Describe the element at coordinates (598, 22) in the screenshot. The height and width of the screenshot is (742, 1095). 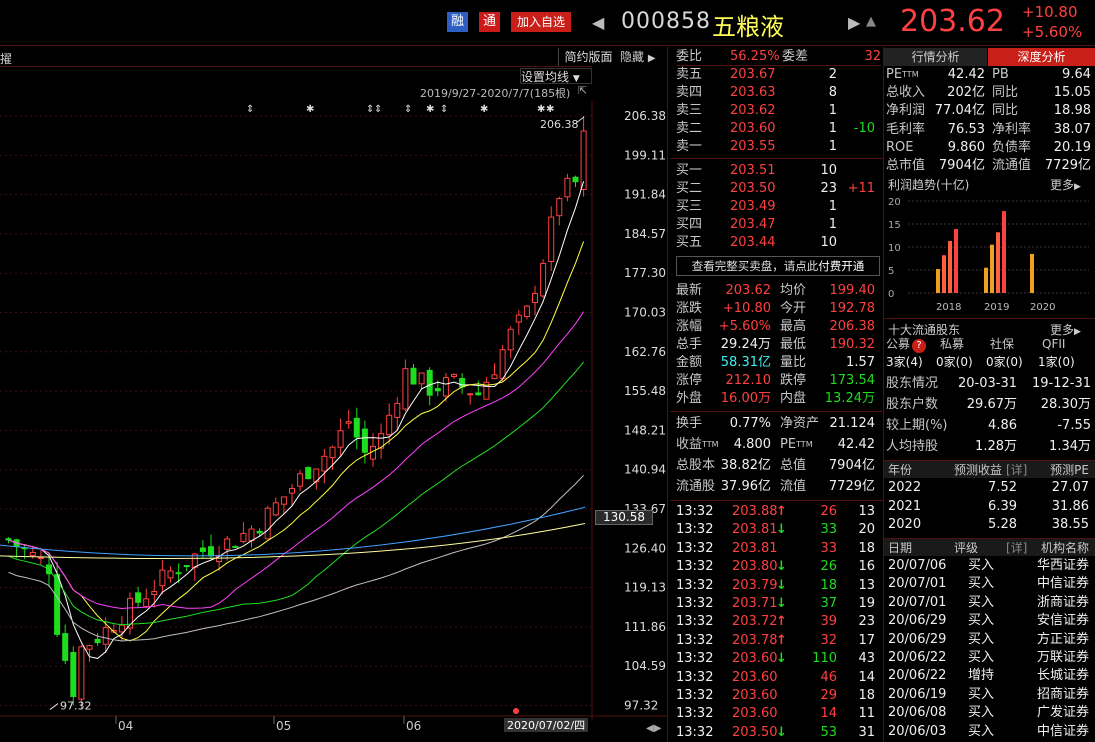
I see `prev-stock-icon: ◀` at that location.